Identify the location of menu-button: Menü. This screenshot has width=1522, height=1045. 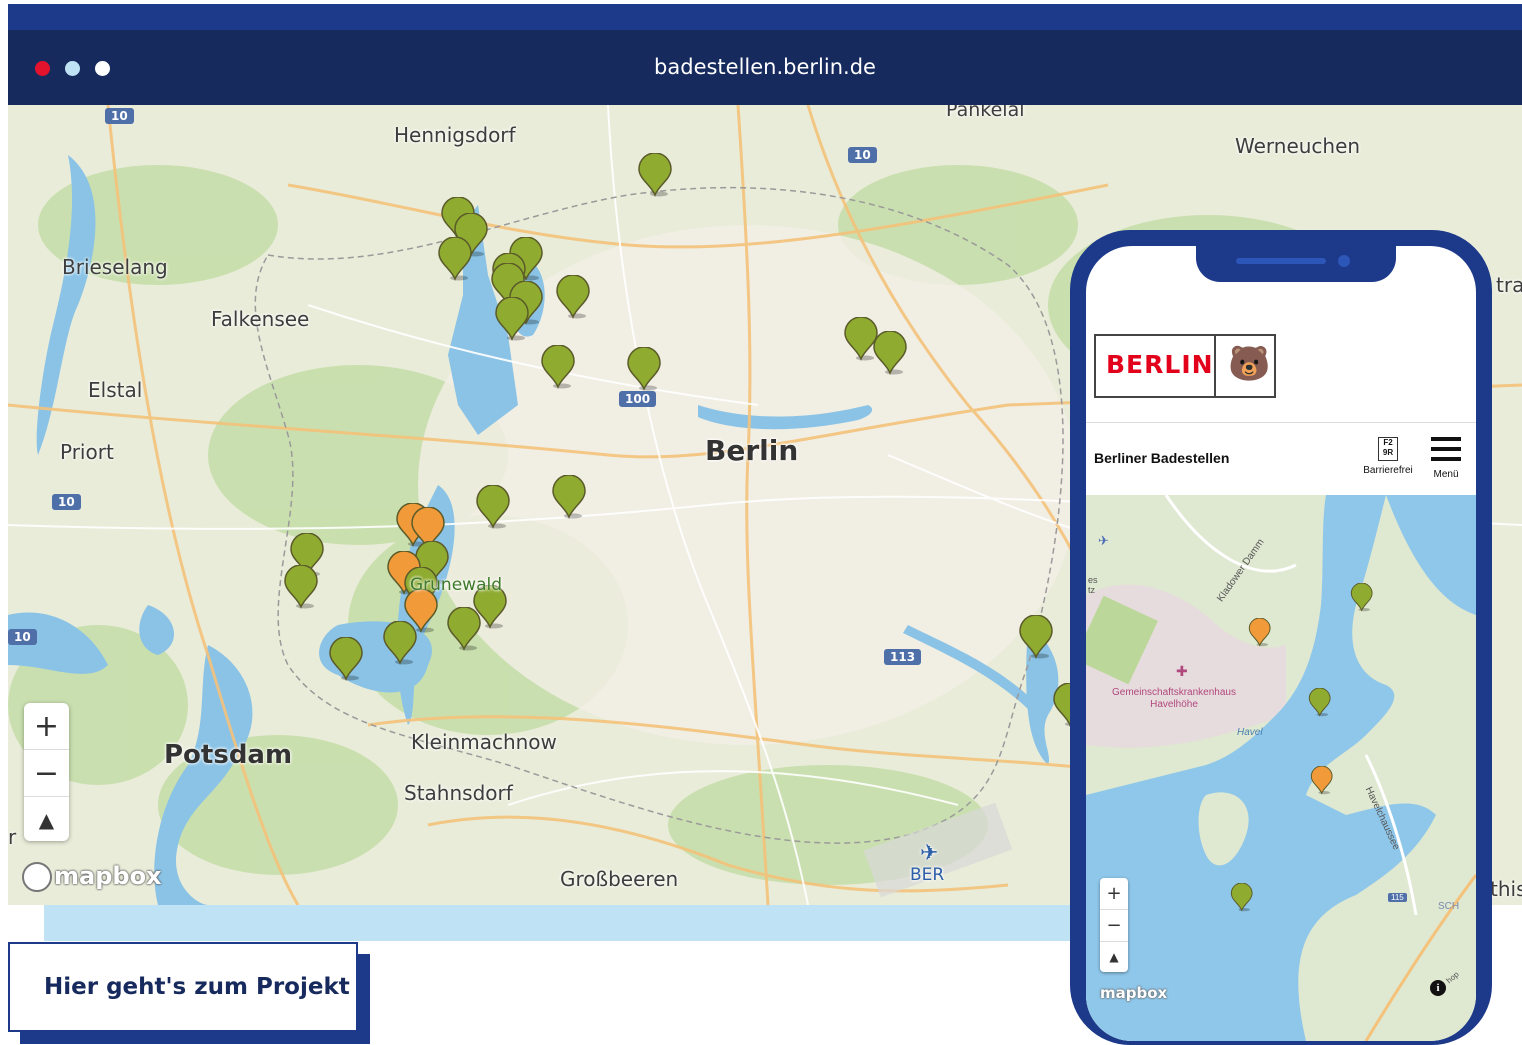
(1446, 458).